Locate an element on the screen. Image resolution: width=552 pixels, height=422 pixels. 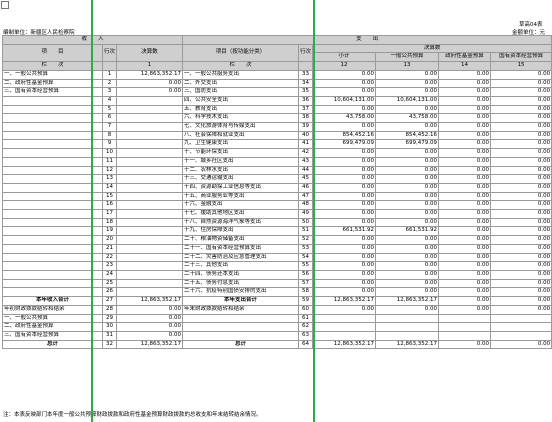
grand-total-subtotal: 12,863,352.17 is located at coordinates (344, 344).